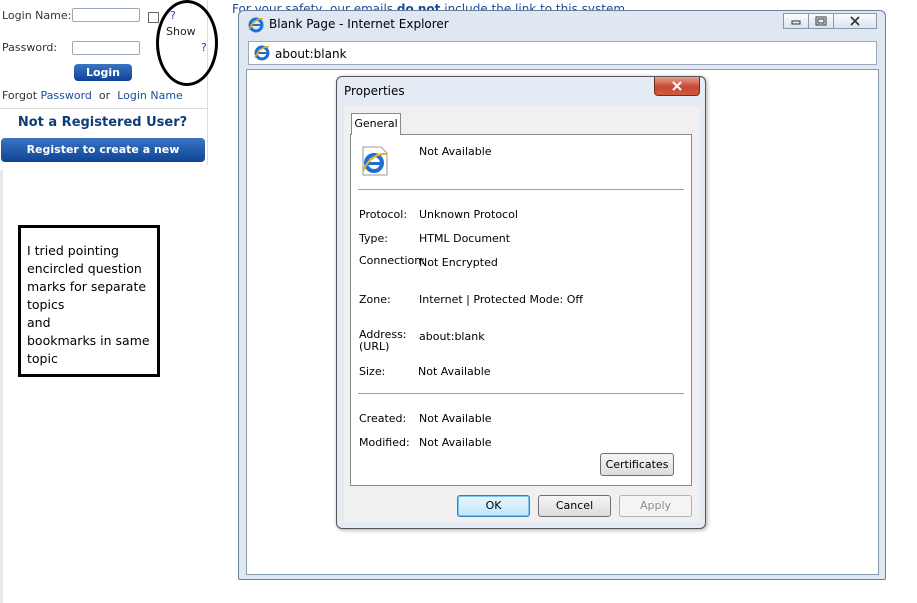  Describe the element at coordinates (359, 24) in the screenshot. I see `ie-window-title: Blank Page - Internet Explorer` at that location.